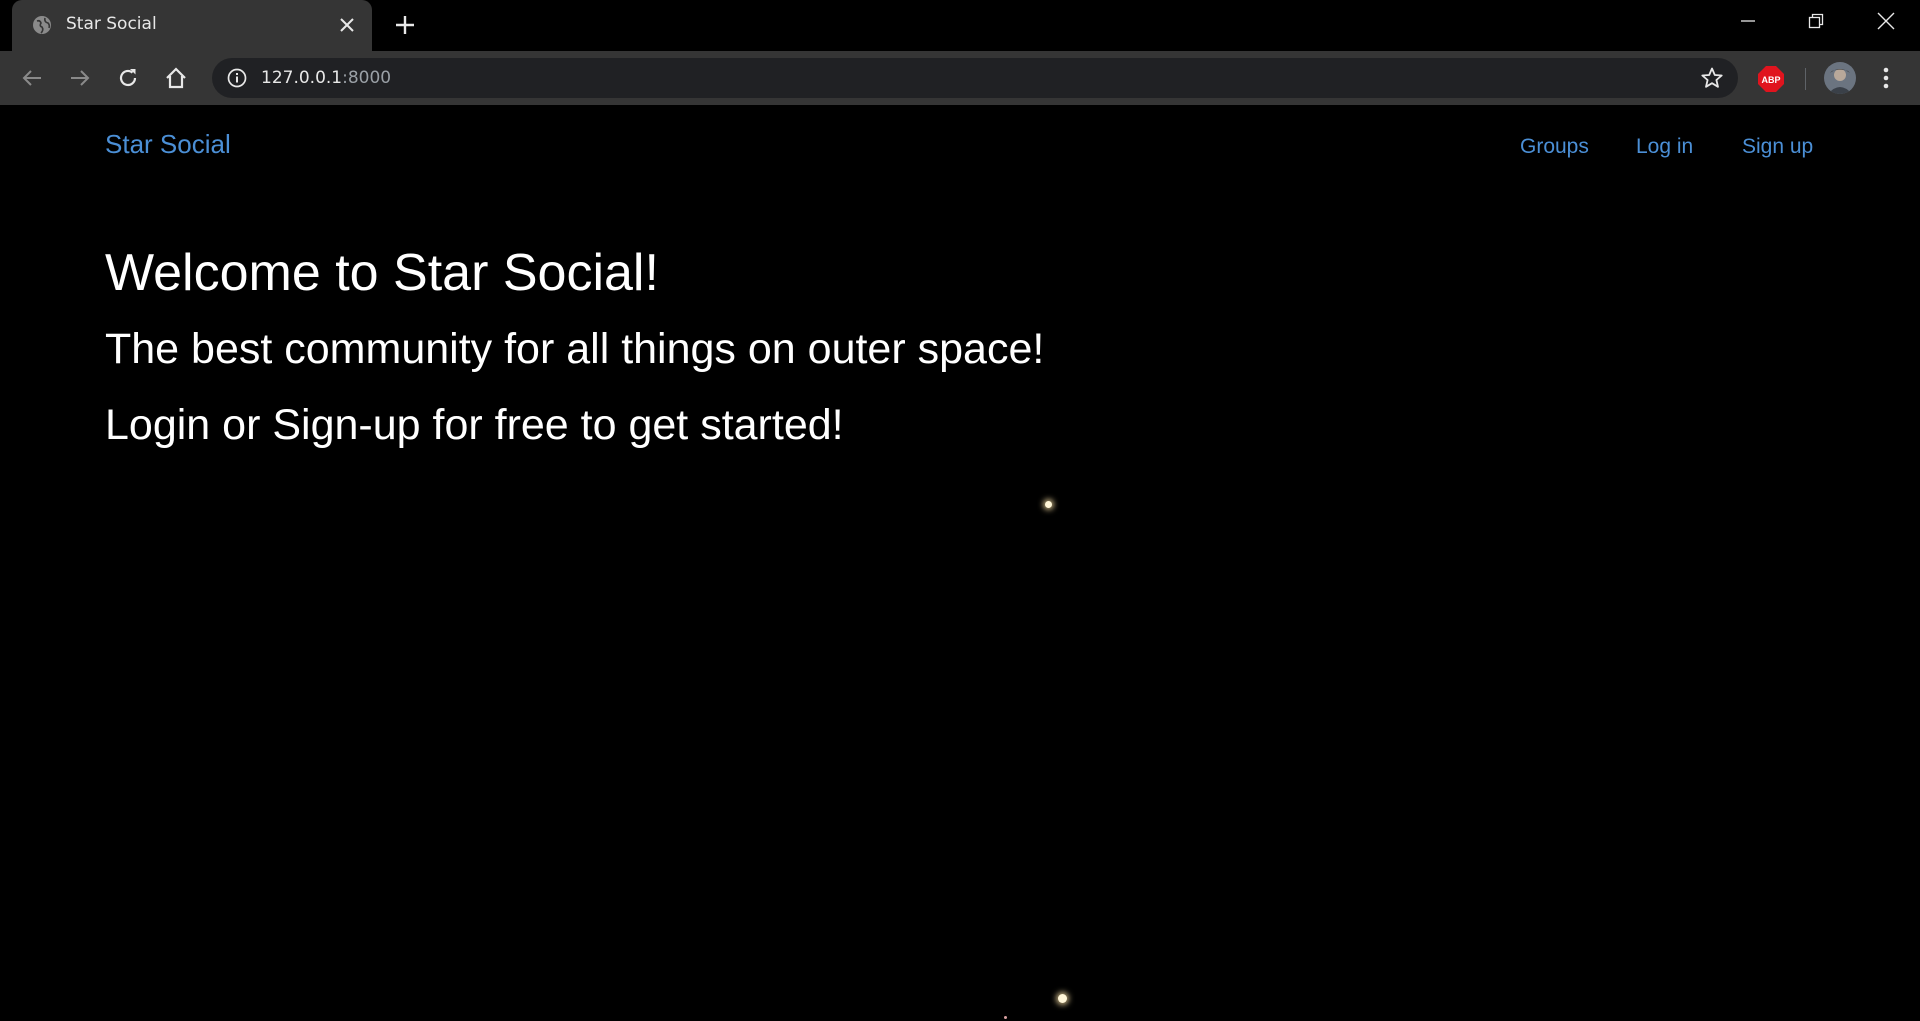  I want to click on minimize-icon, so click(1748, 21).